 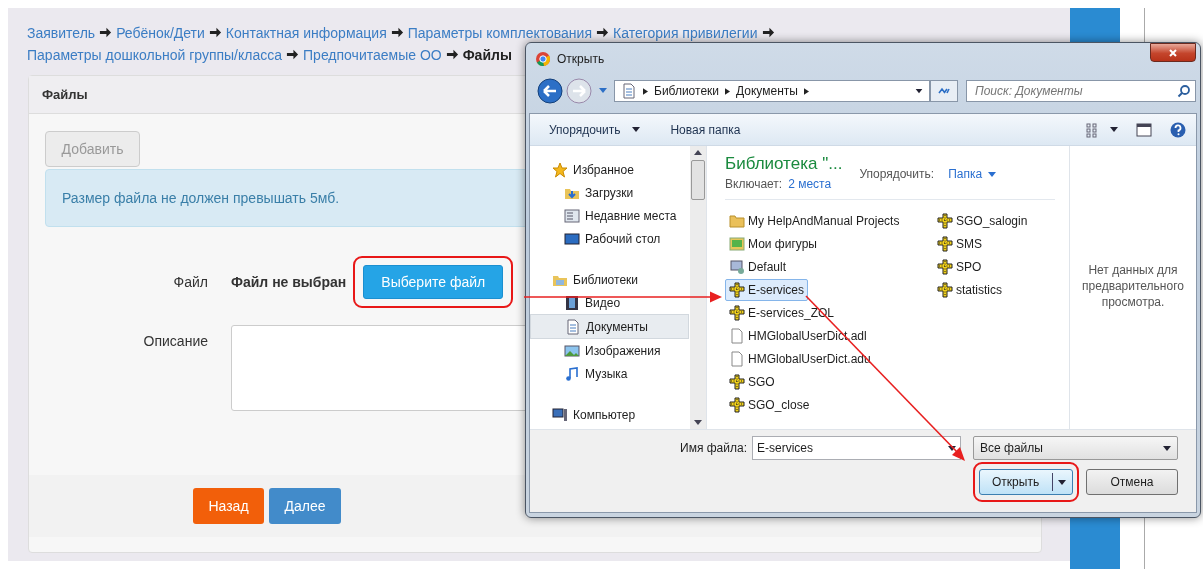 What do you see at coordinates (737, 267) in the screenshot?
I see `shortcut-icon` at bounding box center [737, 267].